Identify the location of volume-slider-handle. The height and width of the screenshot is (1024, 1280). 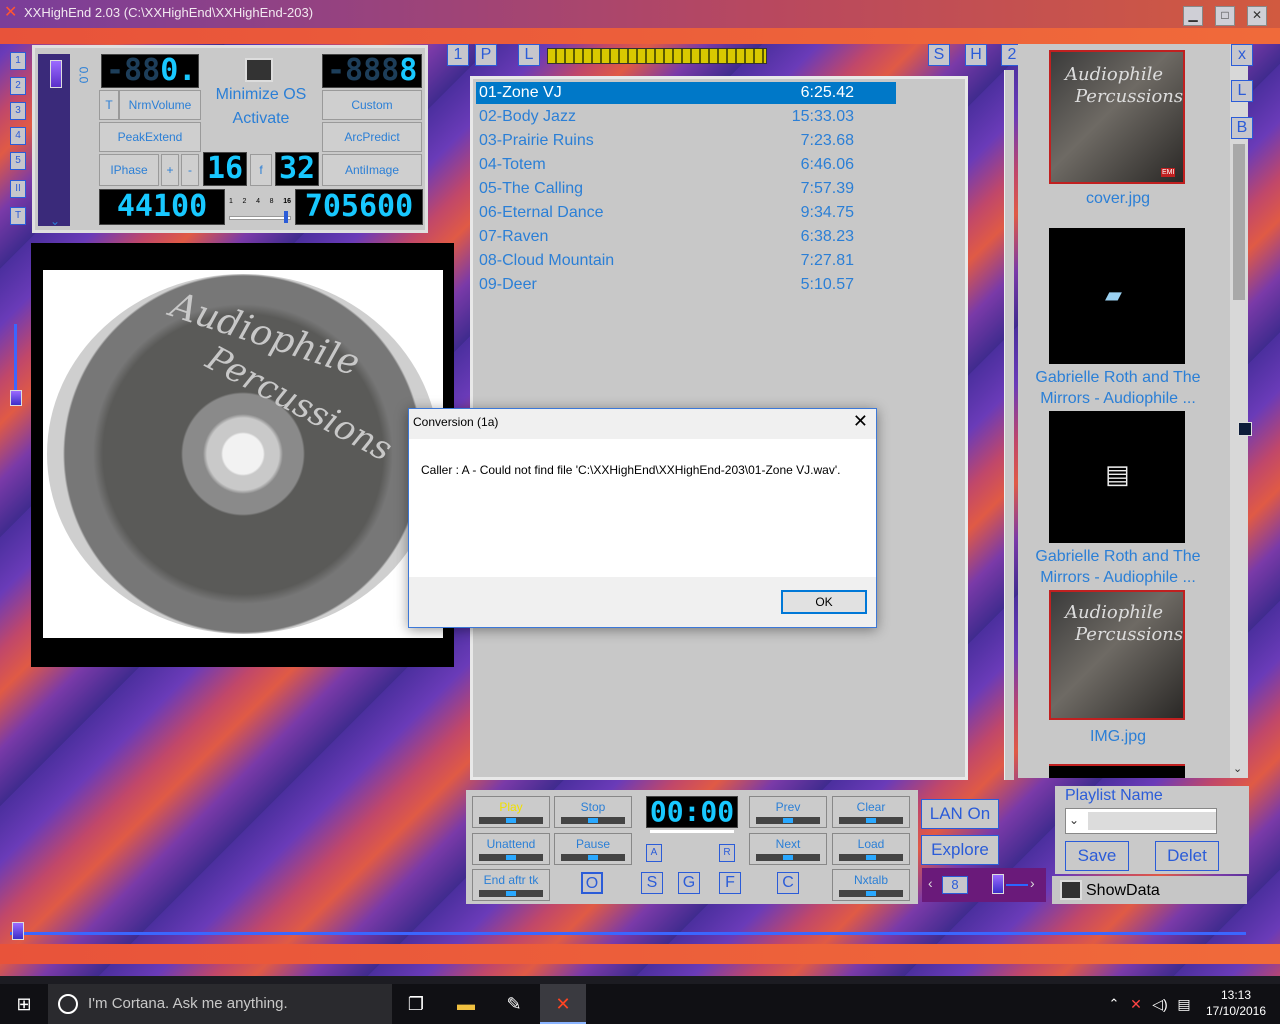
(56, 74).